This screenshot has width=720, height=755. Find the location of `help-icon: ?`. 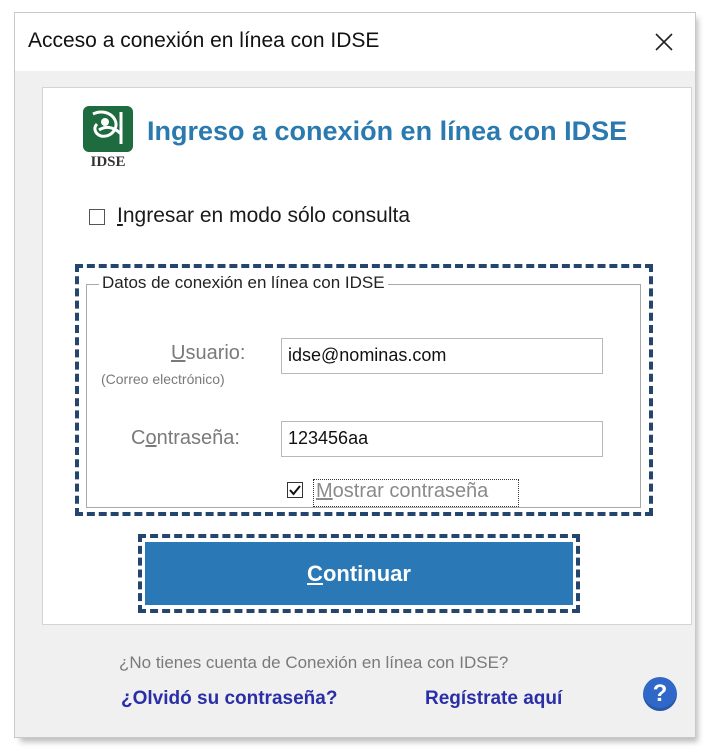

help-icon: ? is located at coordinates (660, 694).